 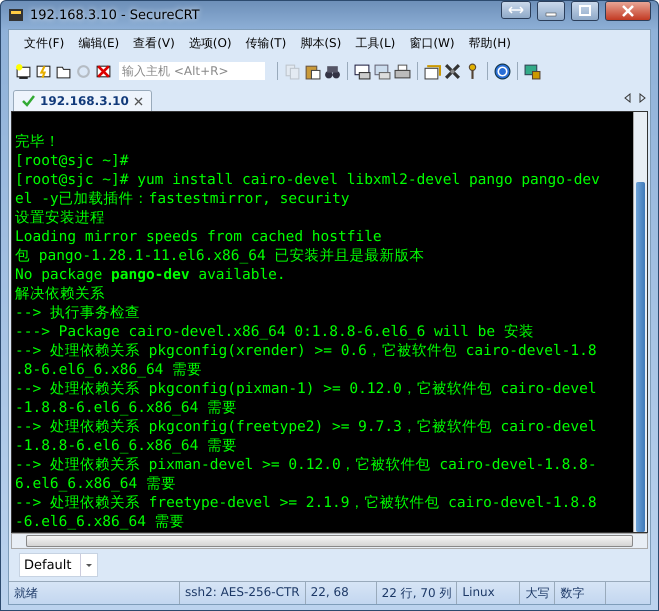 I want to click on printer-icon, so click(x=402, y=71).